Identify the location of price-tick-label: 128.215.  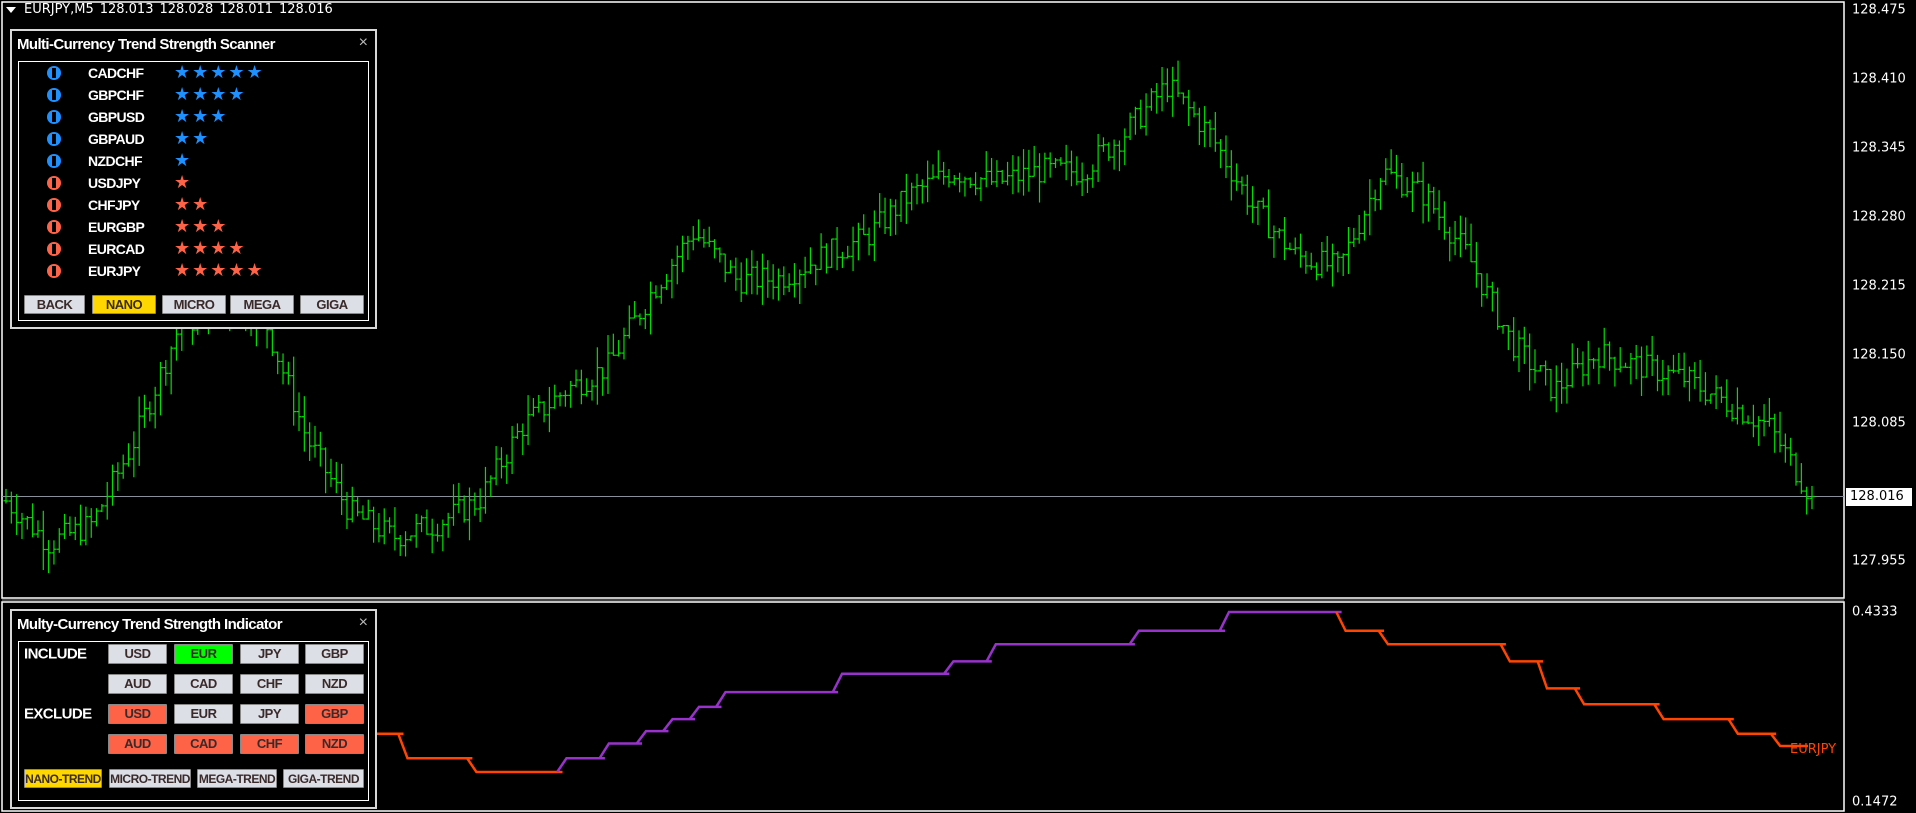
(1879, 286).